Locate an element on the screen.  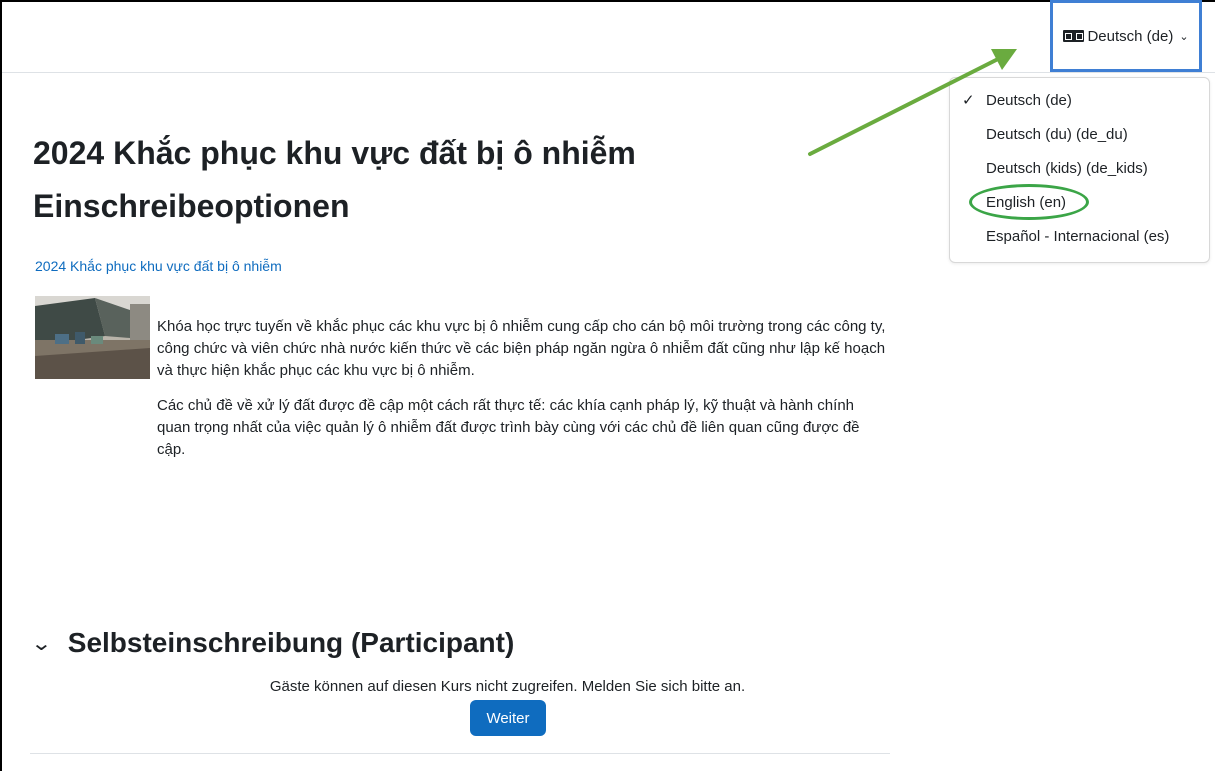
frame-border-left is located at coordinates (1, 385).